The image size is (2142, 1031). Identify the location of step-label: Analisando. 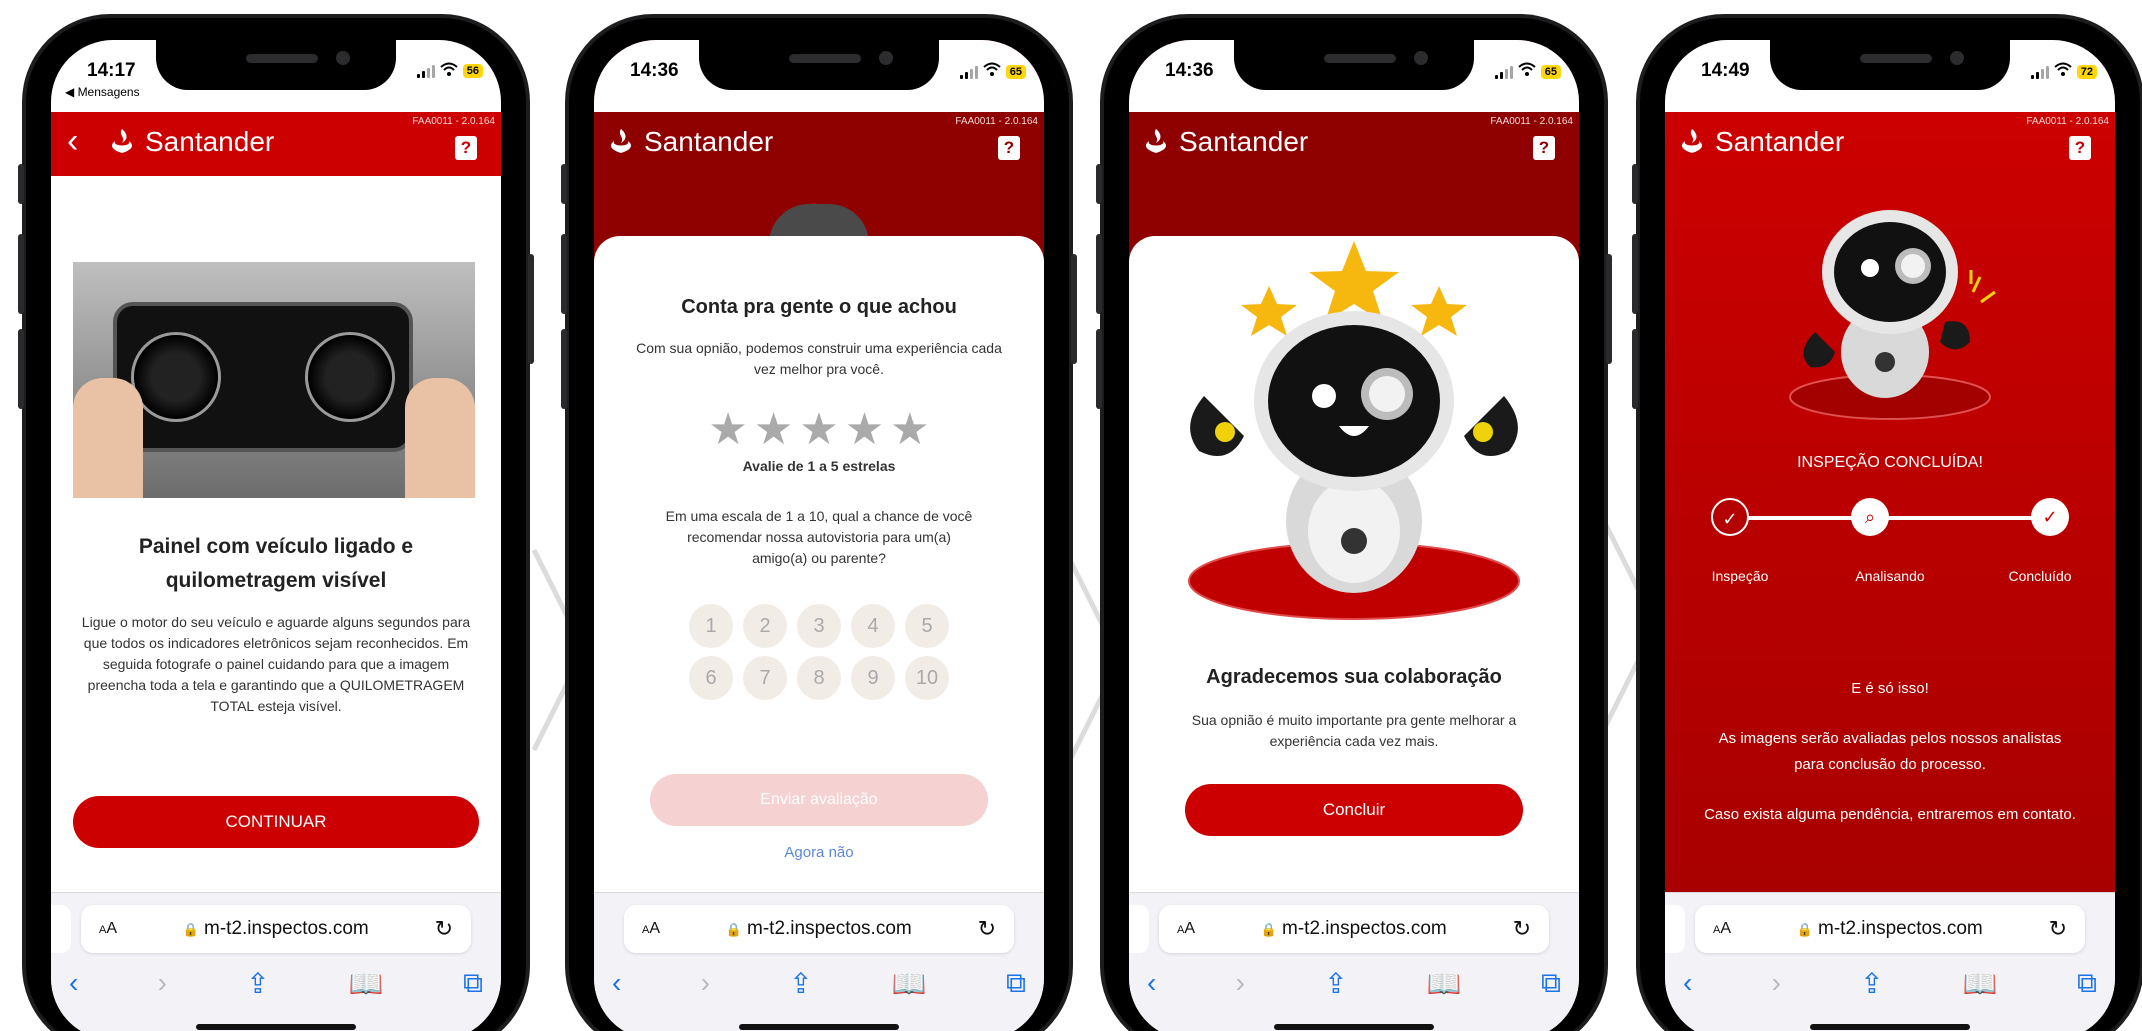
(1890, 576).